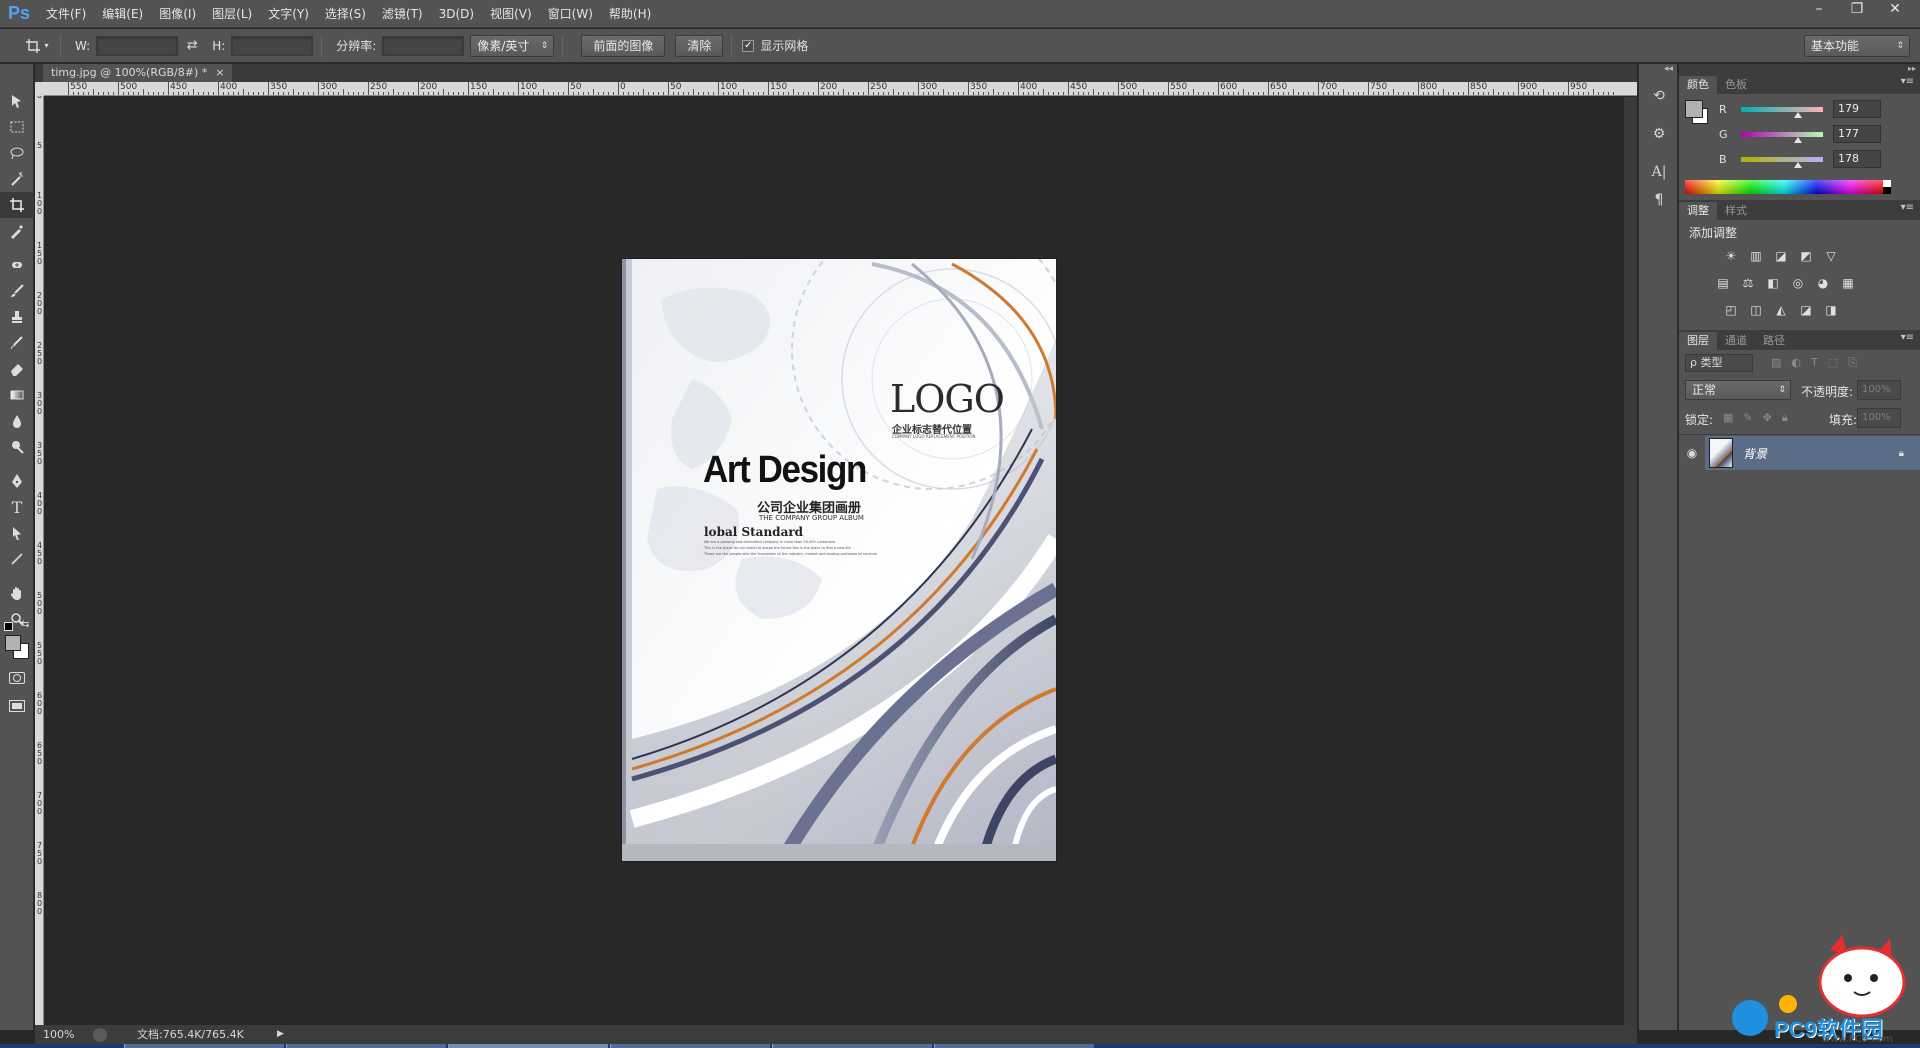  What do you see at coordinates (1806, 256) in the screenshot?
I see `exposure-icon: ◩` at bounding box center [1806, 256].